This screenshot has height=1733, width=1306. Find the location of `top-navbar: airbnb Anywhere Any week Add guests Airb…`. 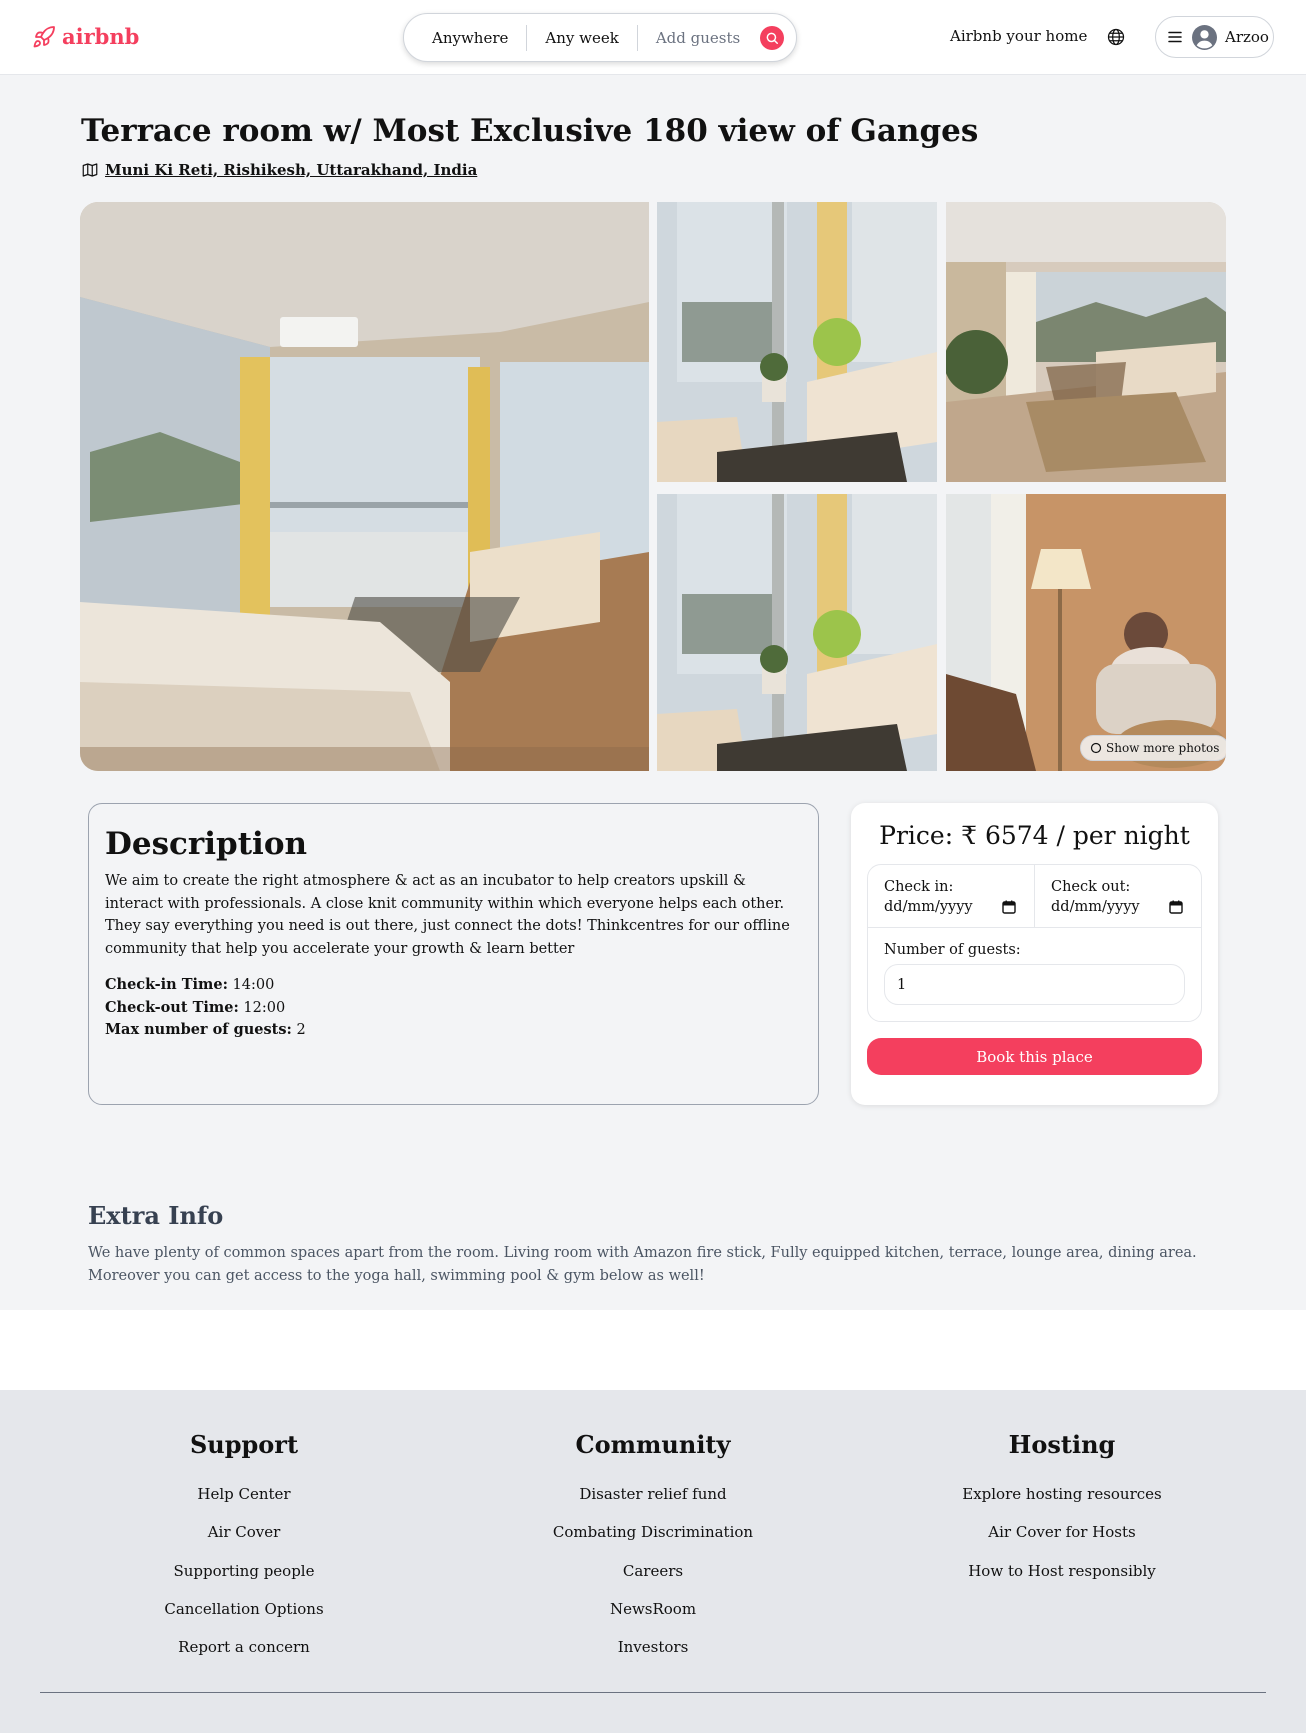

top-navbar: airbnb Anywhere Any week Add guests Airb… is located at coordinates (653, 37).